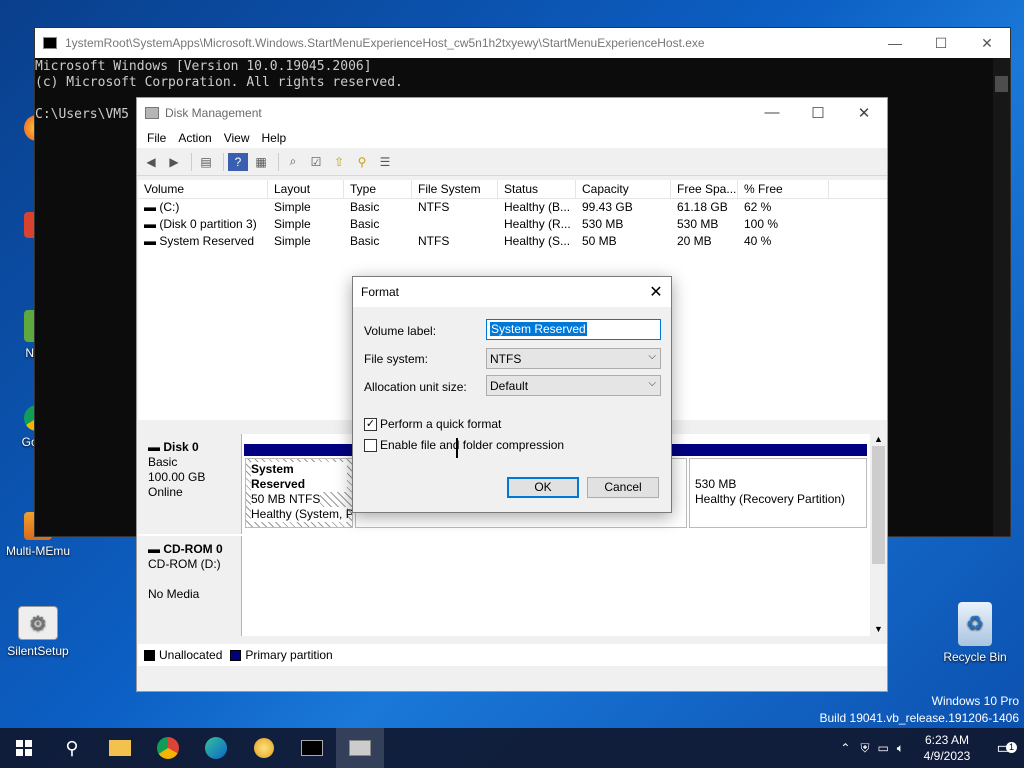 The width and height of the screenshot is (1024, 768). What do you see at coordinates (537, 189) in the screenshot?
I see `col-status: Status` at bounding box center [537, 189].